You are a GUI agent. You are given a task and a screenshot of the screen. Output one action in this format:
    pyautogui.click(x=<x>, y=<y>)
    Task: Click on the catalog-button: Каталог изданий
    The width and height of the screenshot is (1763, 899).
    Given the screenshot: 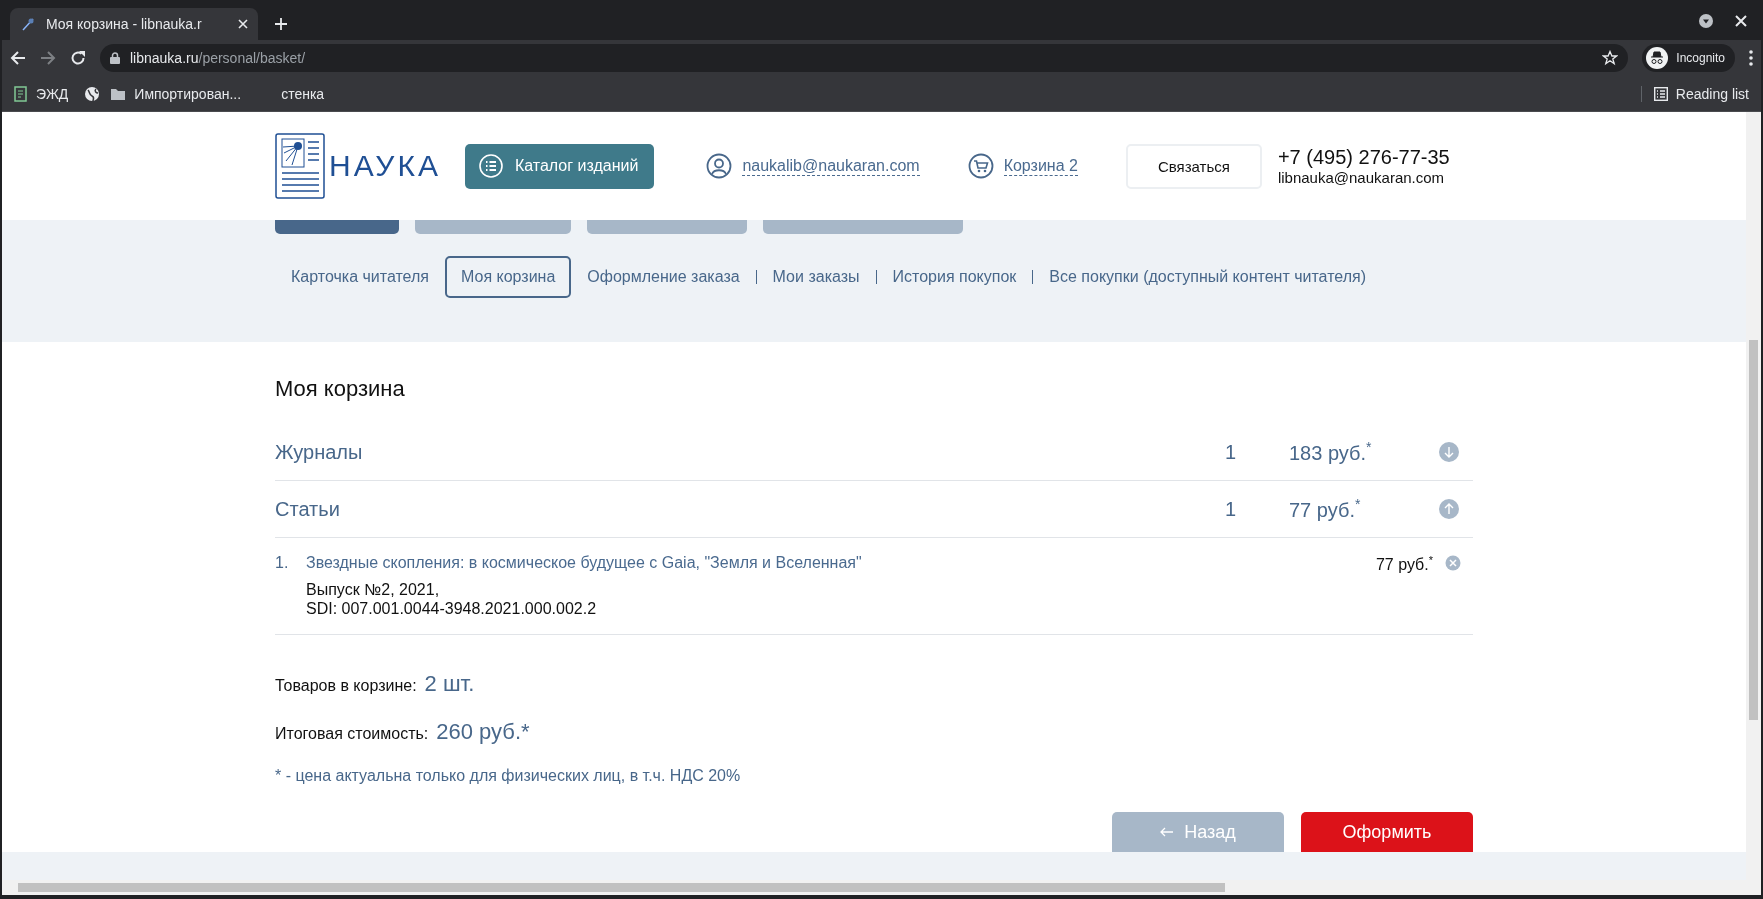 What is the action you would take?
    pyautogui.click(x=559, y=166)
    